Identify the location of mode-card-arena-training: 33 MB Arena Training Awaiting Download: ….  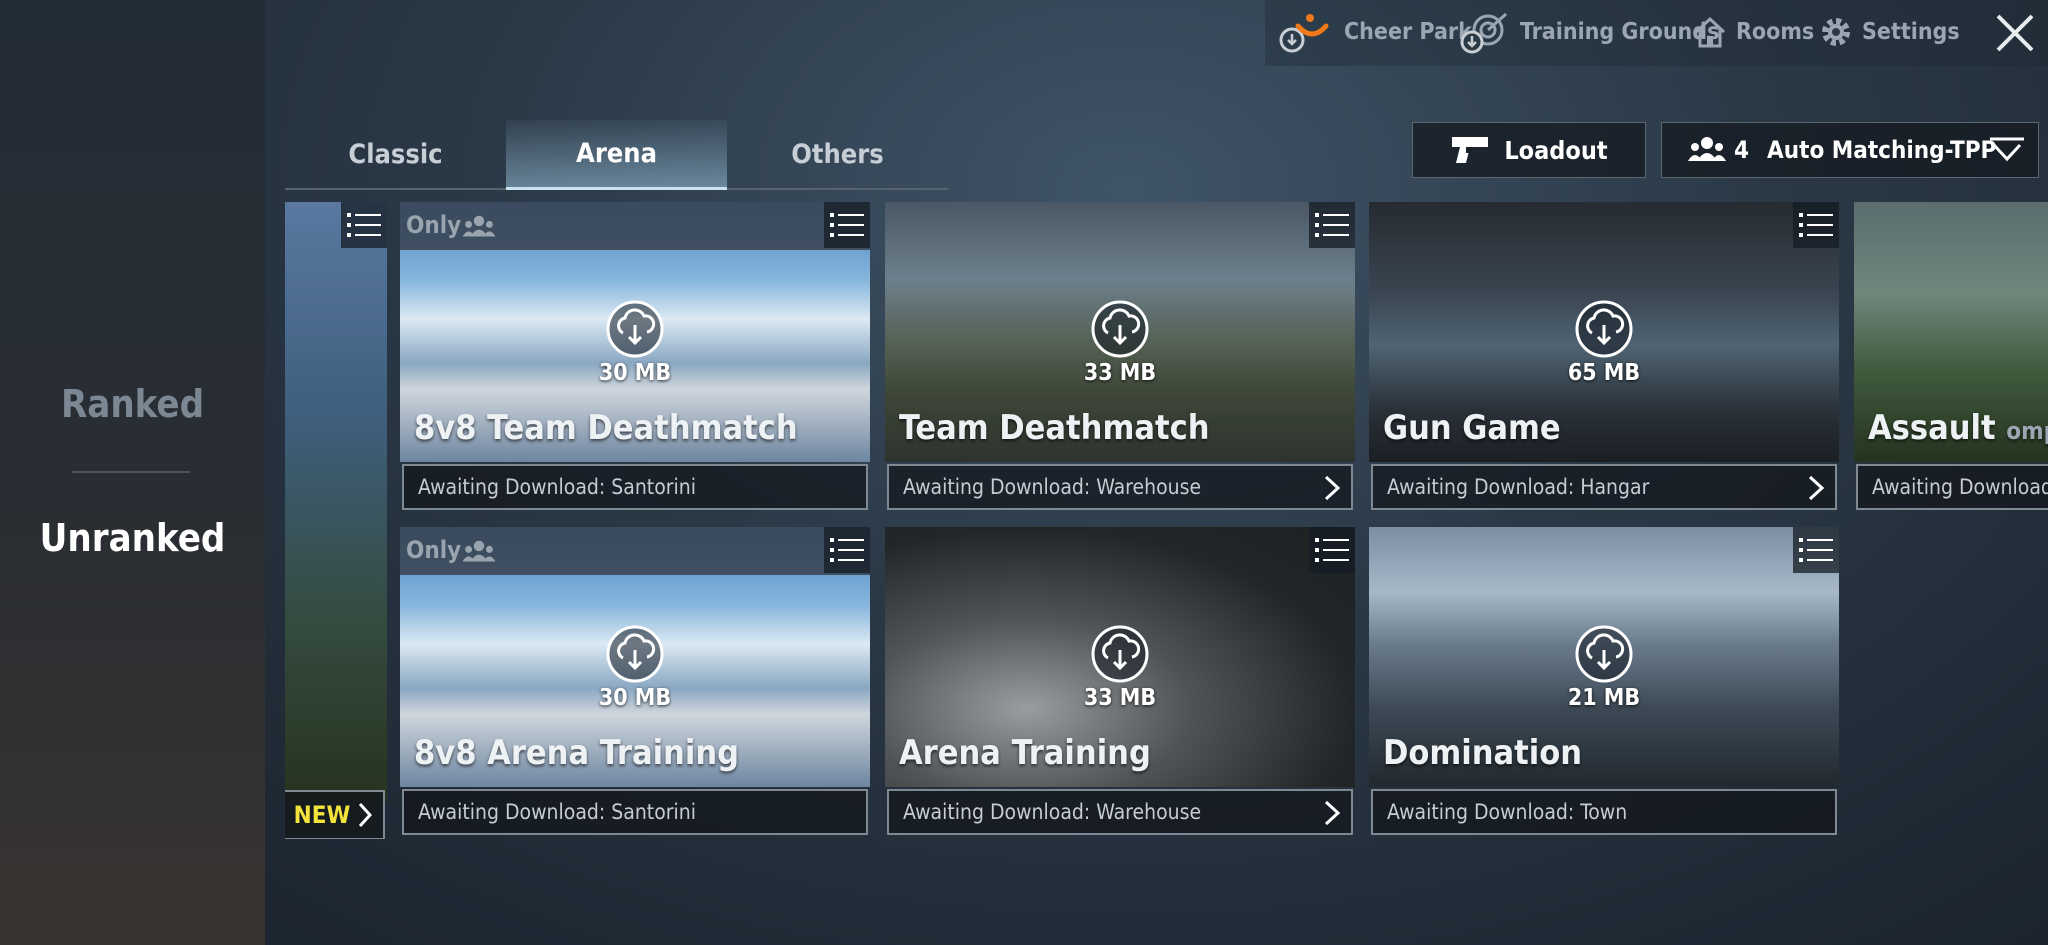
(1120, 685).